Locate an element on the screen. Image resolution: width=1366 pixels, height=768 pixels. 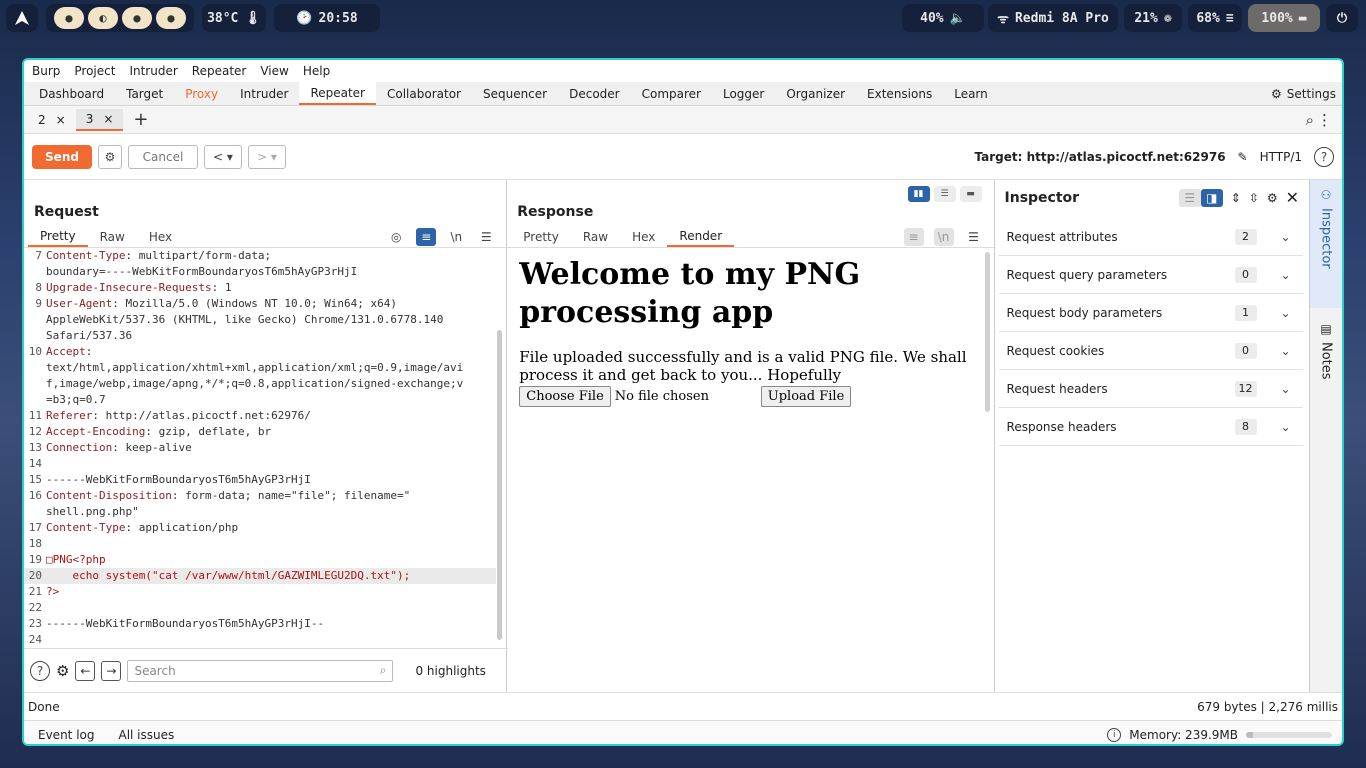
menu-help: Help is located at coordinates (316, 71).